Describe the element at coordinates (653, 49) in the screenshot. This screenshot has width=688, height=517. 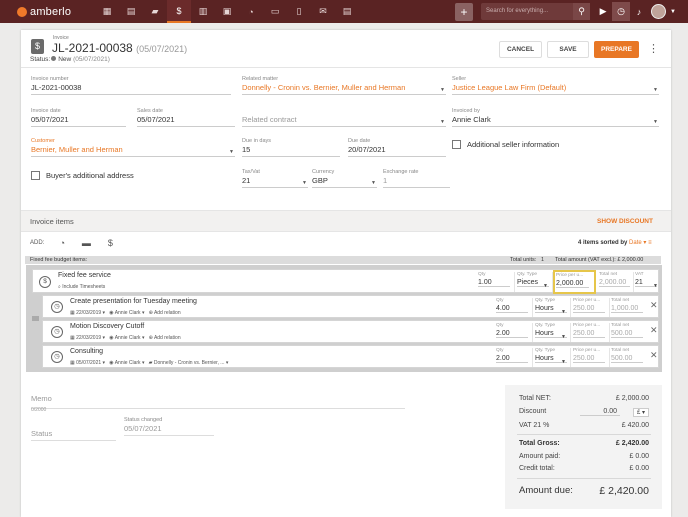
I see `more-options-icon: ⋮` at that location.